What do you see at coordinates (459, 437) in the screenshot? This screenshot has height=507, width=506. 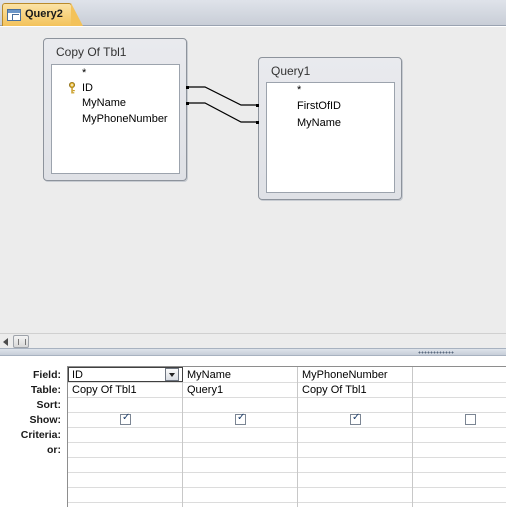 I see `grid-column` at bounding box center [459, 437].